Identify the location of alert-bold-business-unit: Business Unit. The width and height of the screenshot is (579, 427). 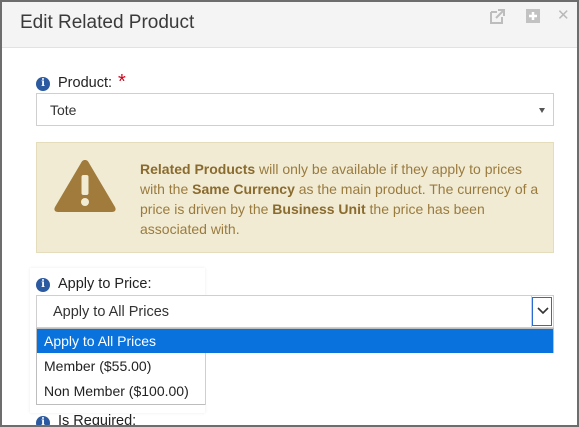
(319, 209).